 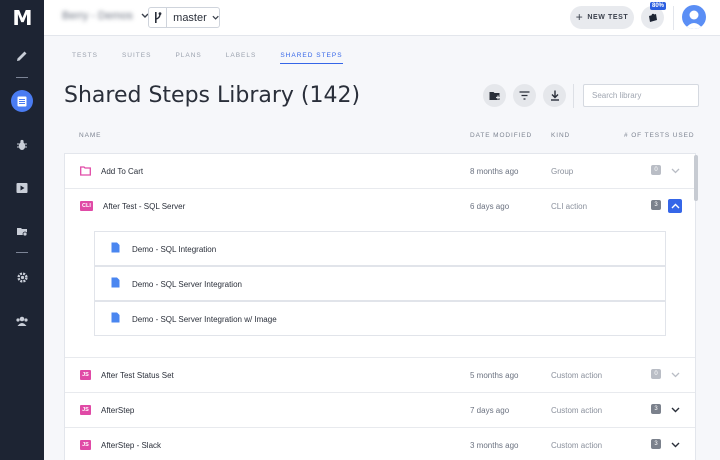 I want to click on top-bar: Berry - Demos master + NEW TEST 80%, so click(x=382, y=18).